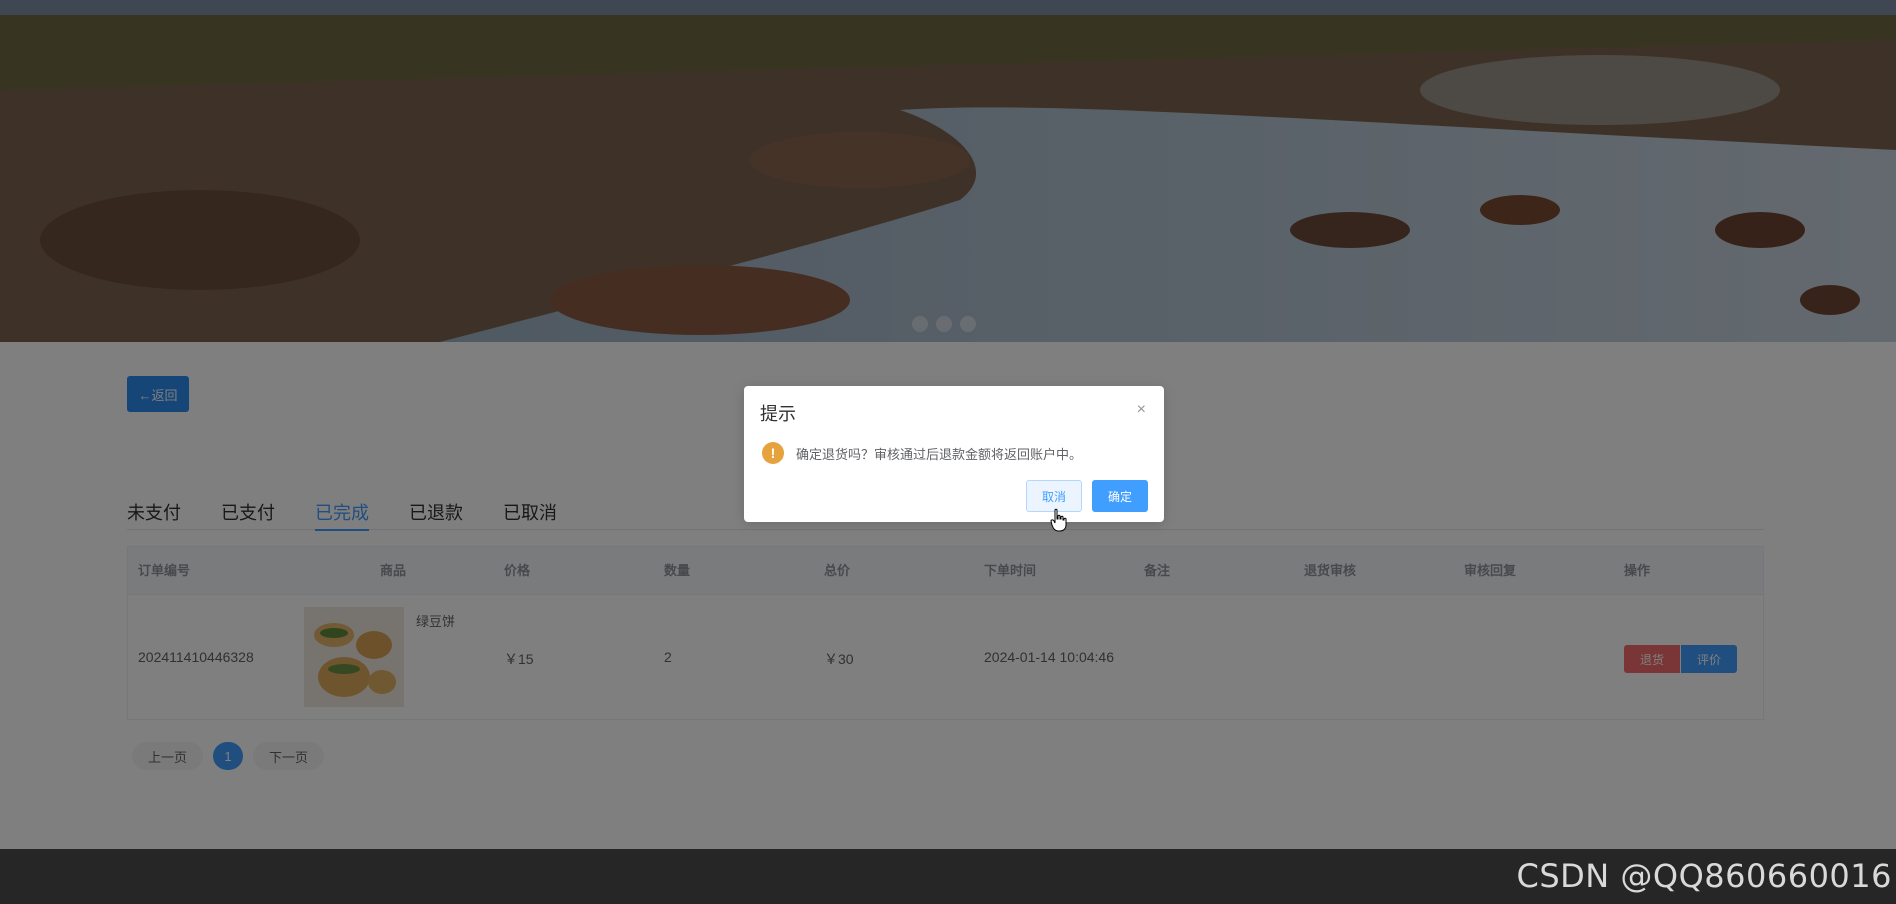 This screenshot has width=1896, height=904. I want to click on confirm-dialog: 提示 × ! 确定退货吗？审核通过后退款金额将返回账户中。 取消 确定, so click(954, 454).